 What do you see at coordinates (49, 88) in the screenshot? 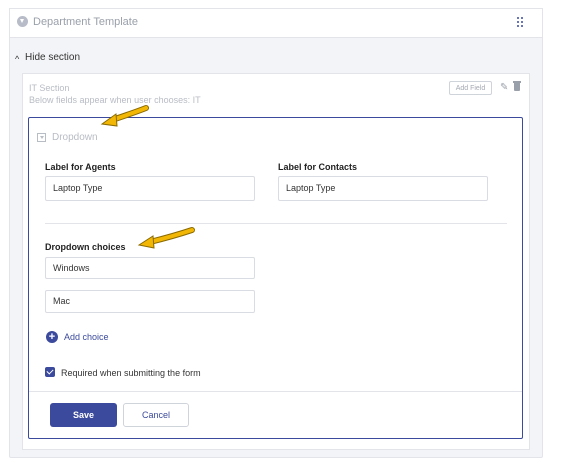
I see `section-title: IT Section` at bounding box center [49, 88].